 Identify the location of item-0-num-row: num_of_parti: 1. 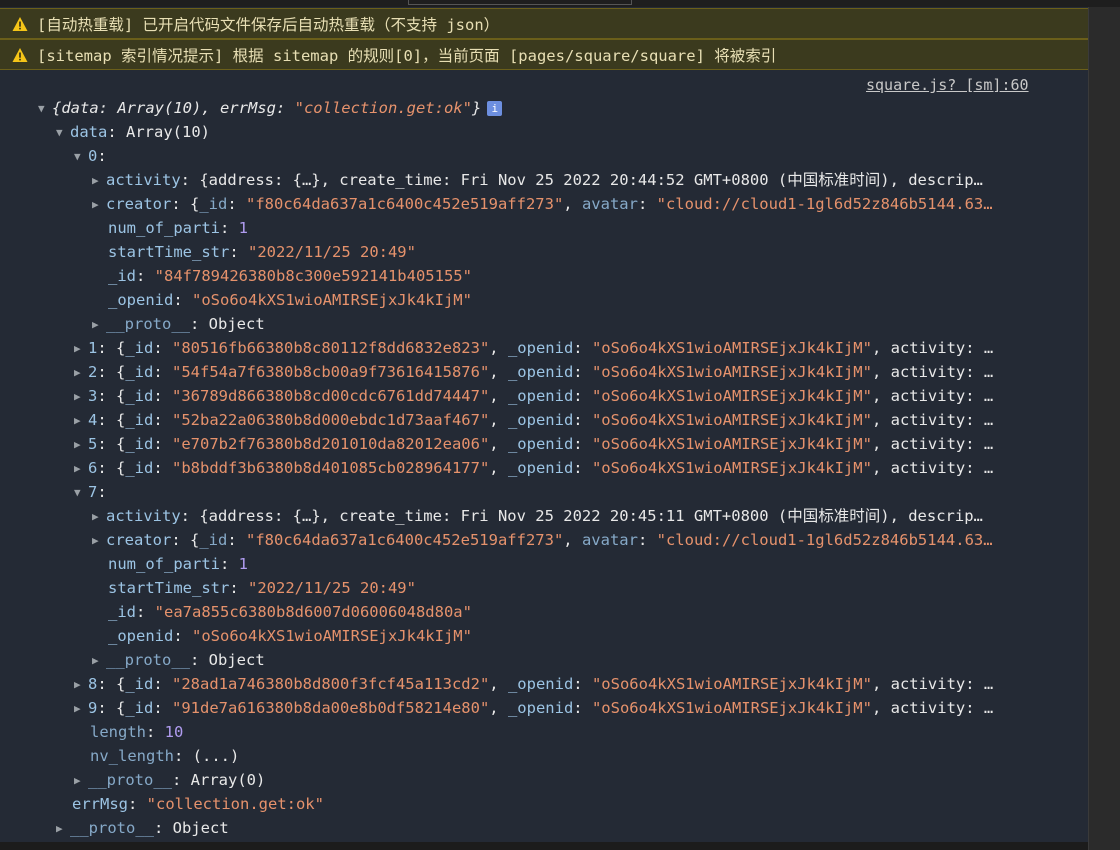
(178, 228).